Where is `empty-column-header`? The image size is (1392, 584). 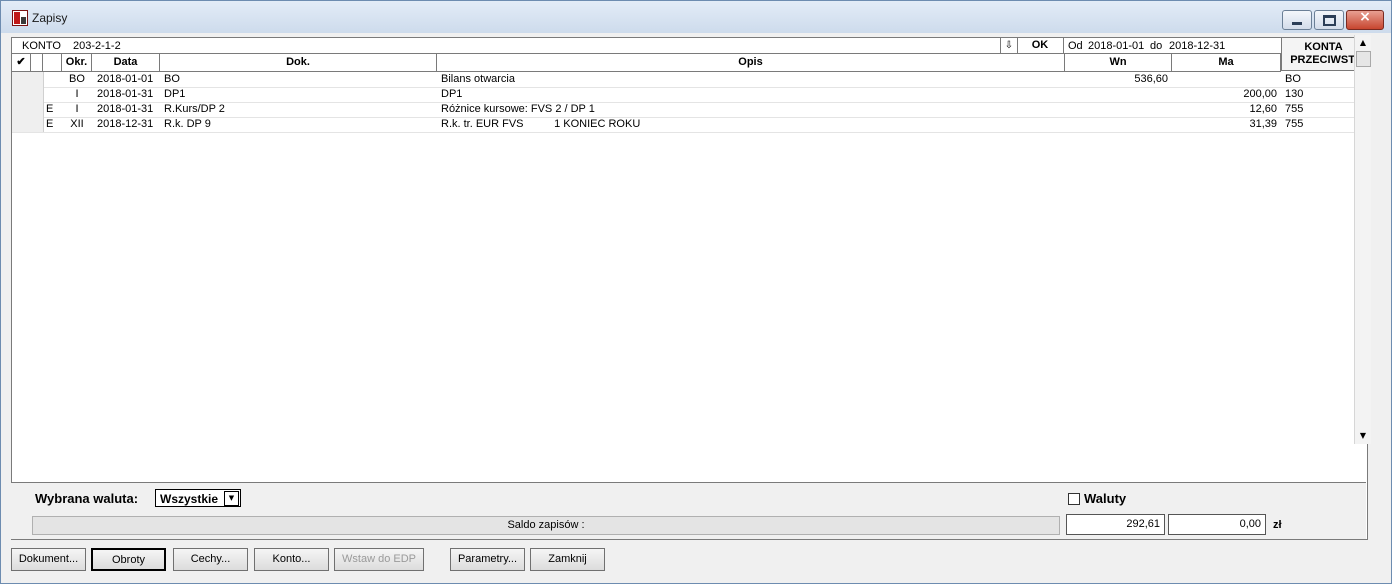 empty-column-header is located at coordinates (52, 62).